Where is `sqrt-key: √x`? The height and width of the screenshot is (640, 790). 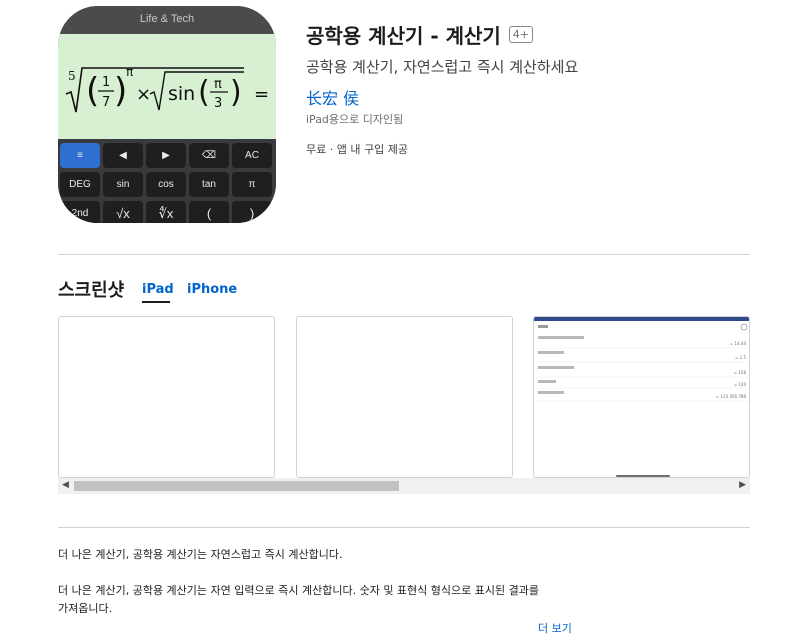 sqrt-key: √x is located at coordinates (123, 212).